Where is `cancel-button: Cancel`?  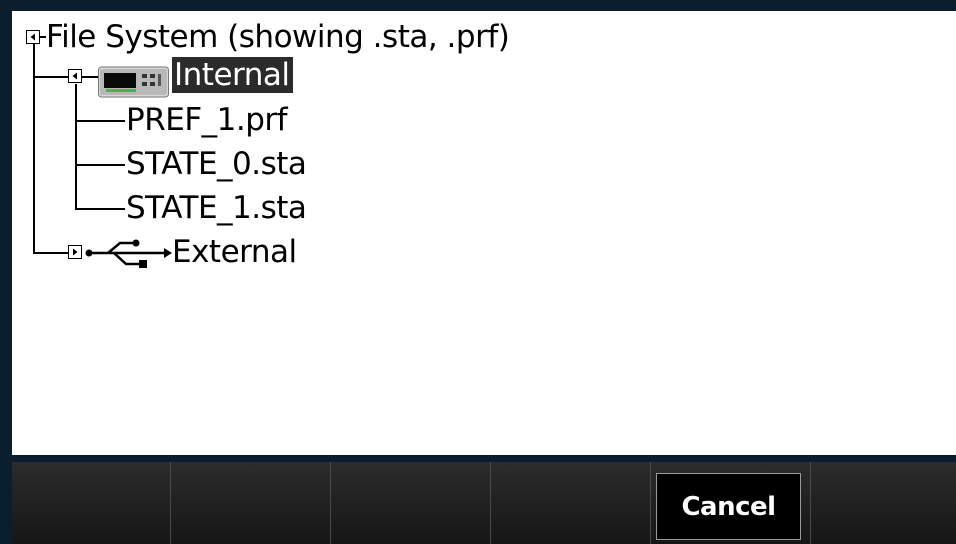
cancel-button: Cancel is located at coordinates (728, 506).